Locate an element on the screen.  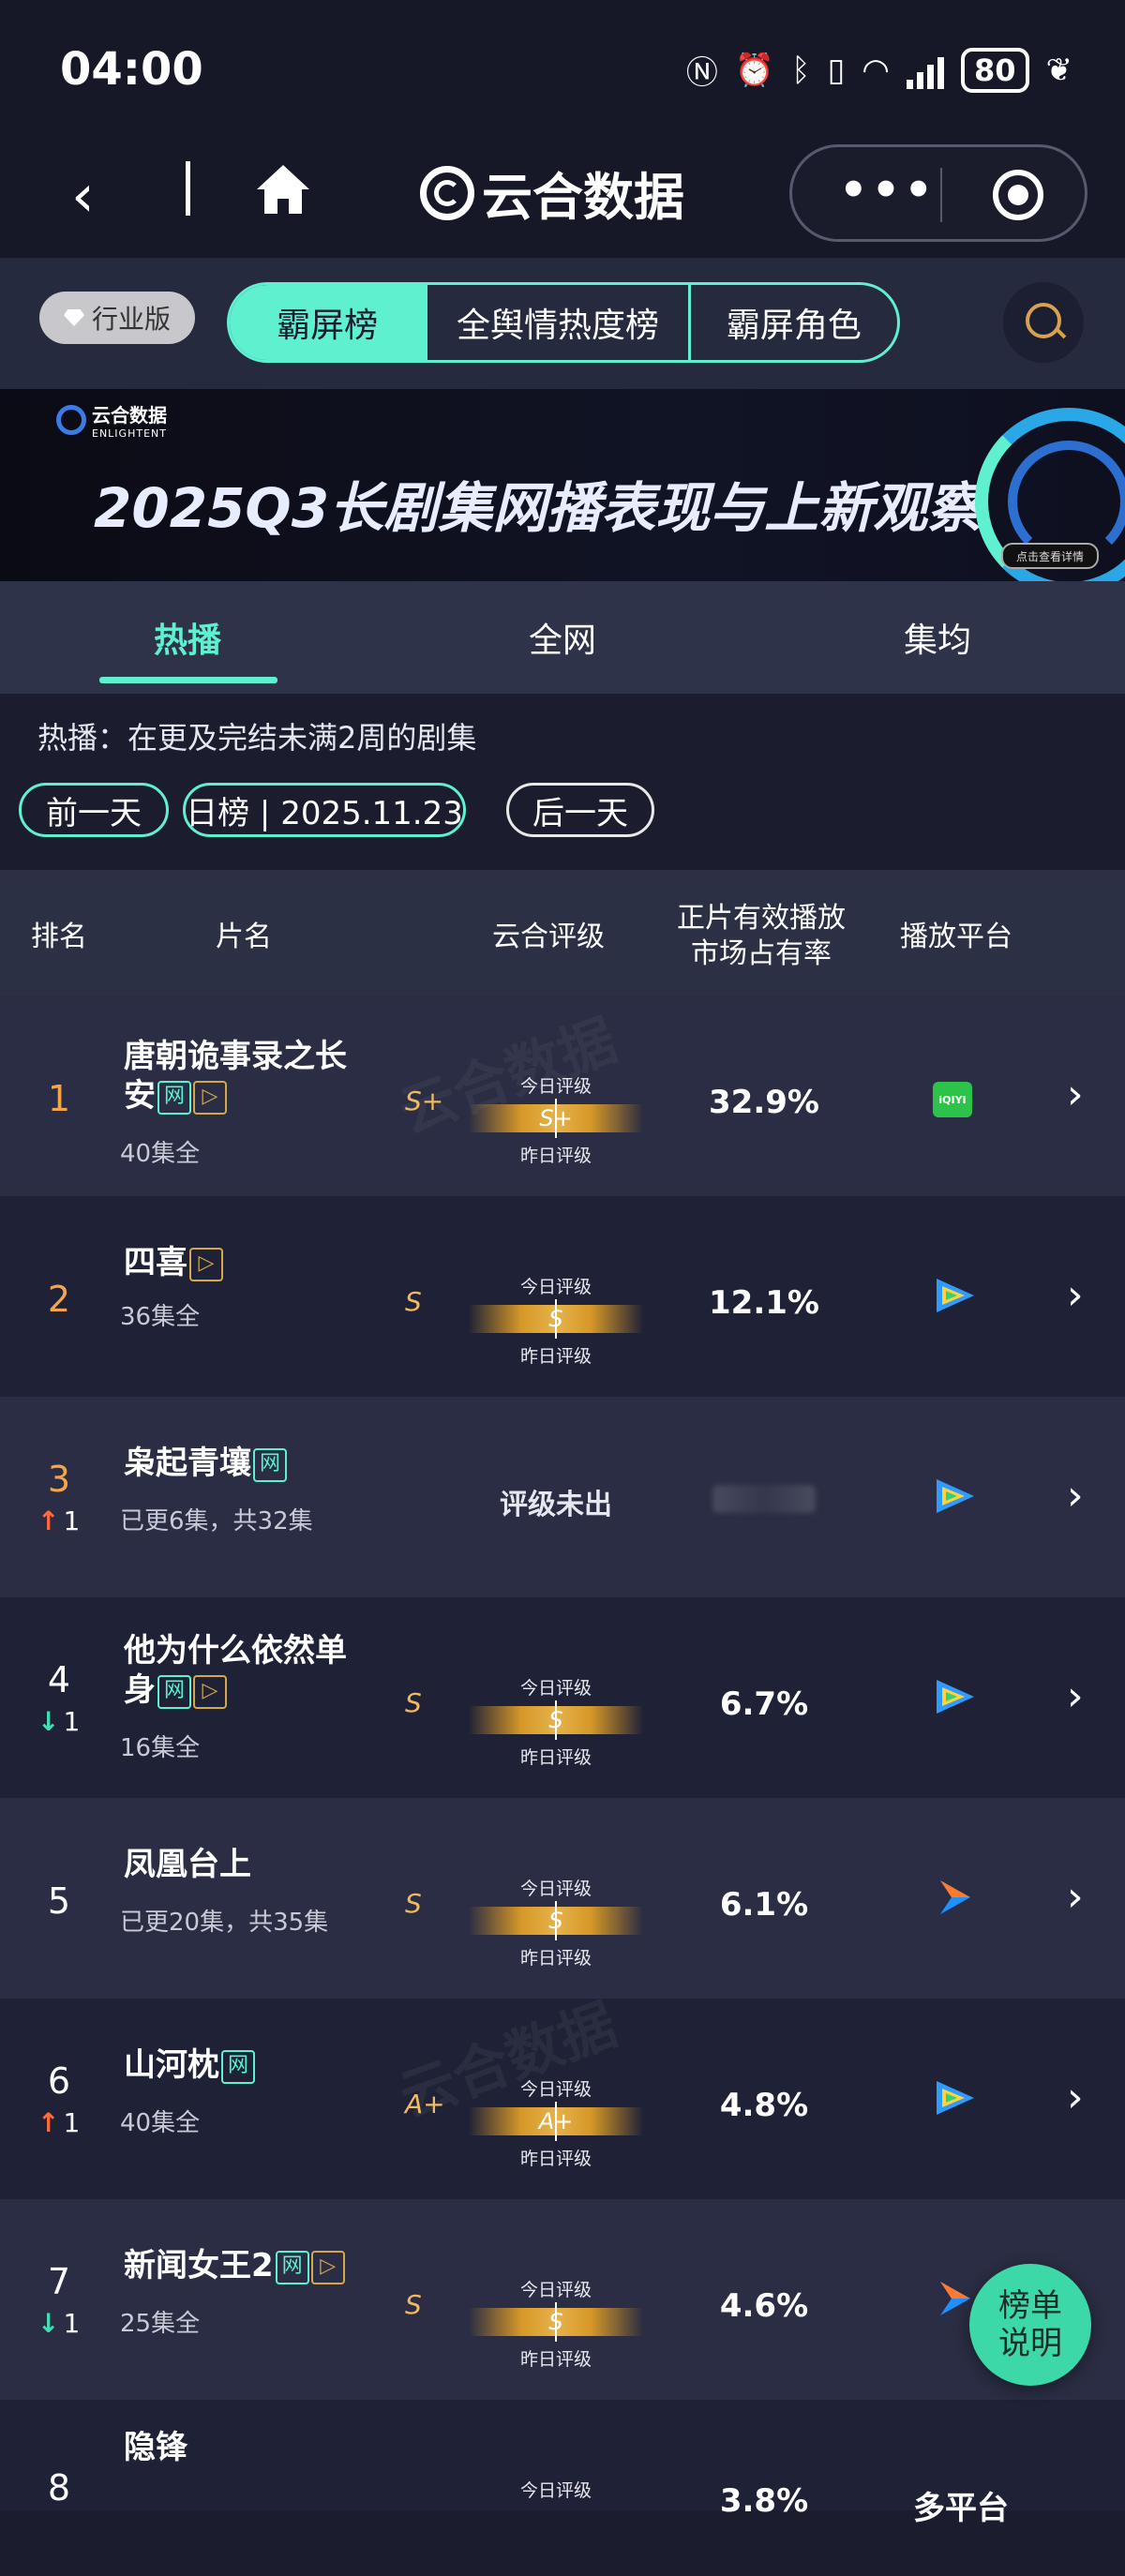
table-row: 7 ↓ 1 新闻女王2 网 ▷ 25集全 S 今日评级 S 昨日评级 4.6% is located at coordinates (562, 2299).